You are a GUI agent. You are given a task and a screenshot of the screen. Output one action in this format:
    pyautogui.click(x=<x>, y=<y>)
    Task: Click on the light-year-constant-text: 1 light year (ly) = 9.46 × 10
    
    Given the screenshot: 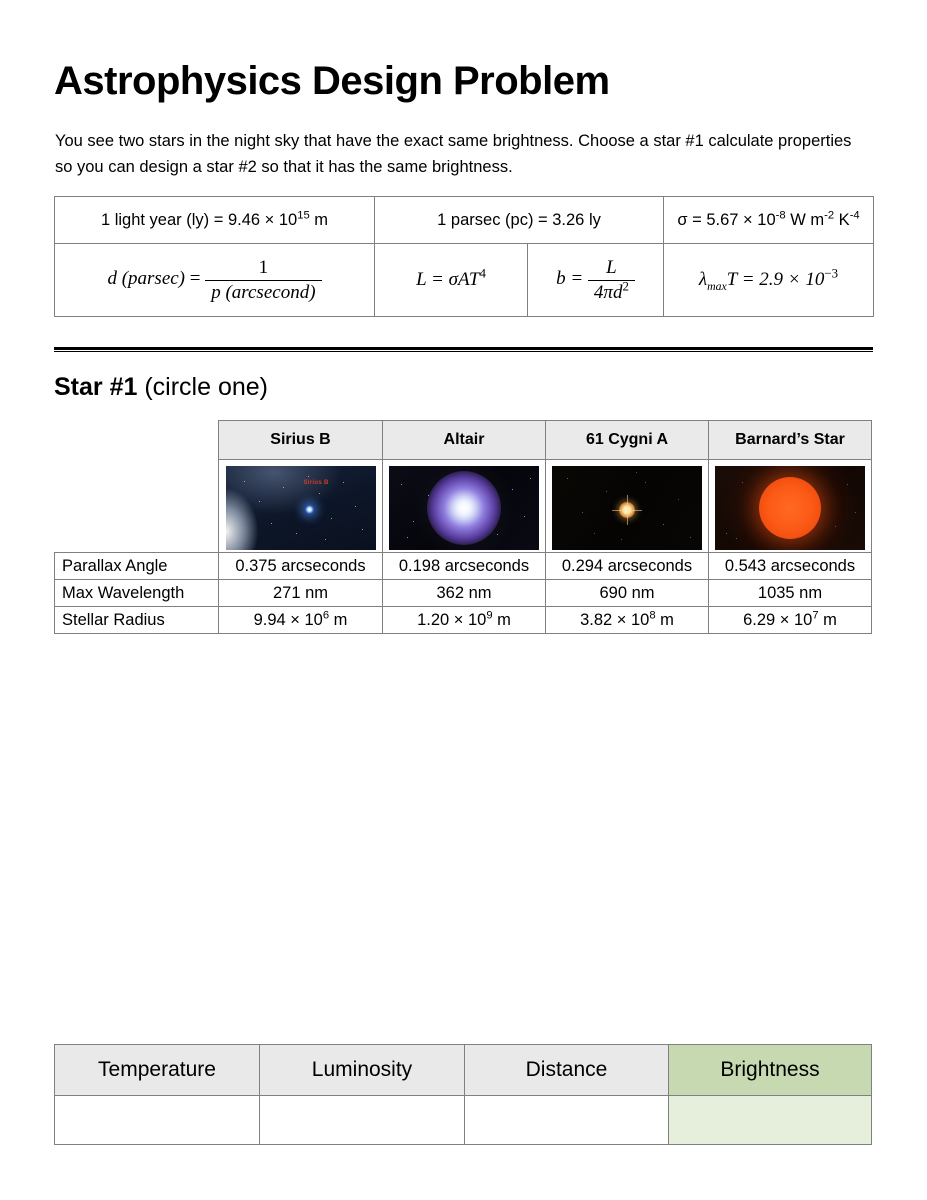 What is the action you would take?
    pyautogui.click(x=199, y=219)
    